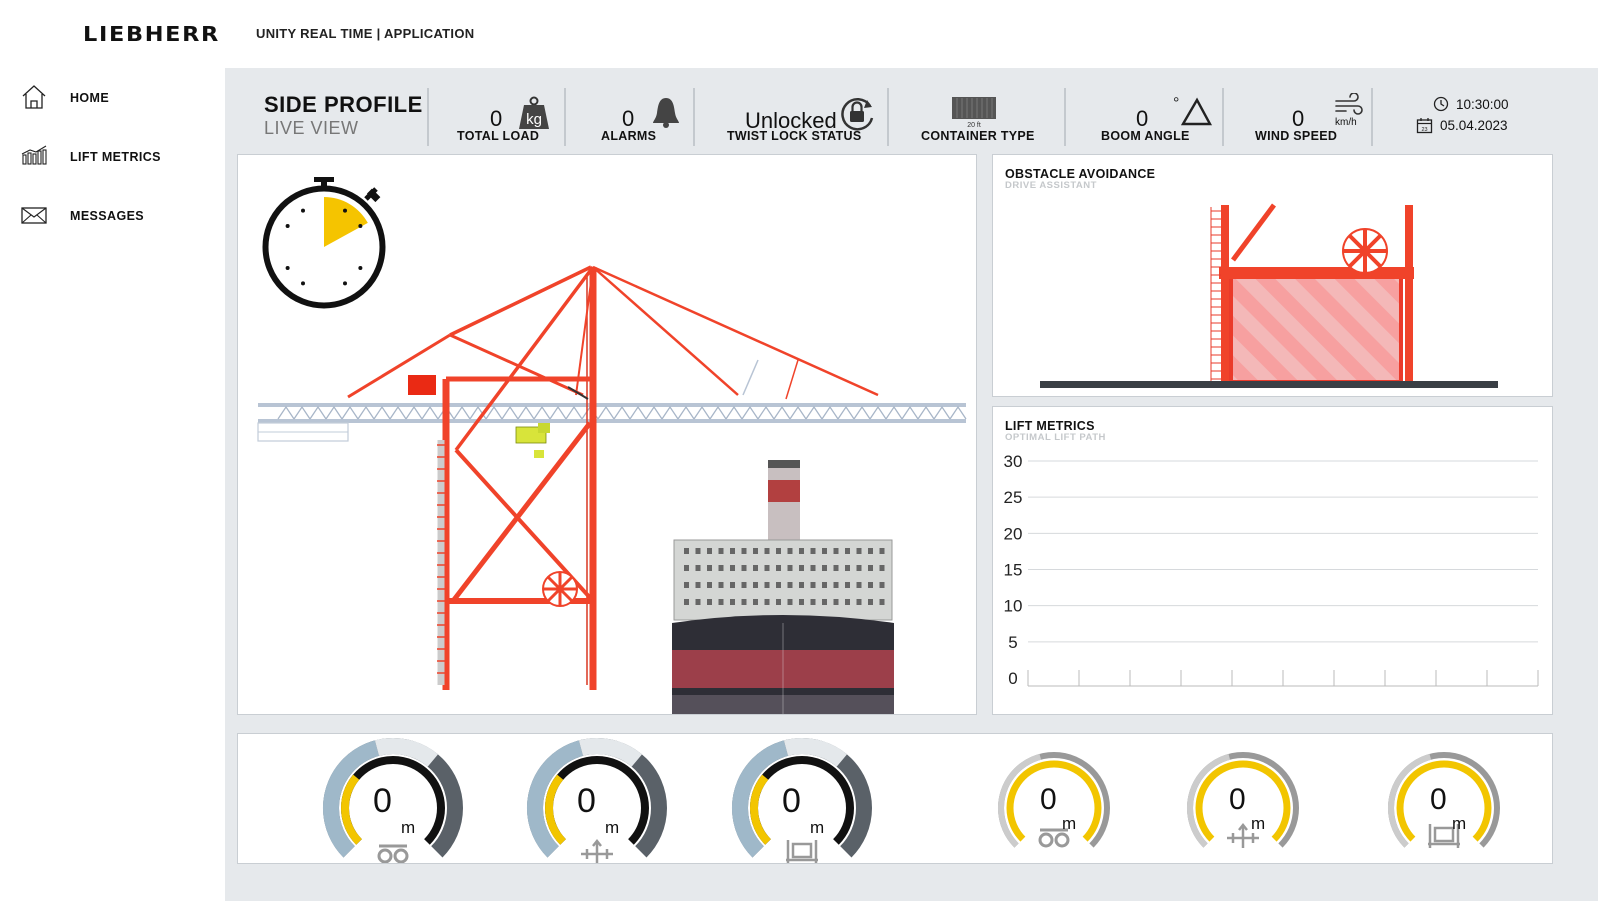 This screenshot has width=1598, height=901. What do you see at coordinates (1296, 136) in the screenshot?
I see `wind-speed-label: WIND SPEED` at bounding box center [1296, 136].